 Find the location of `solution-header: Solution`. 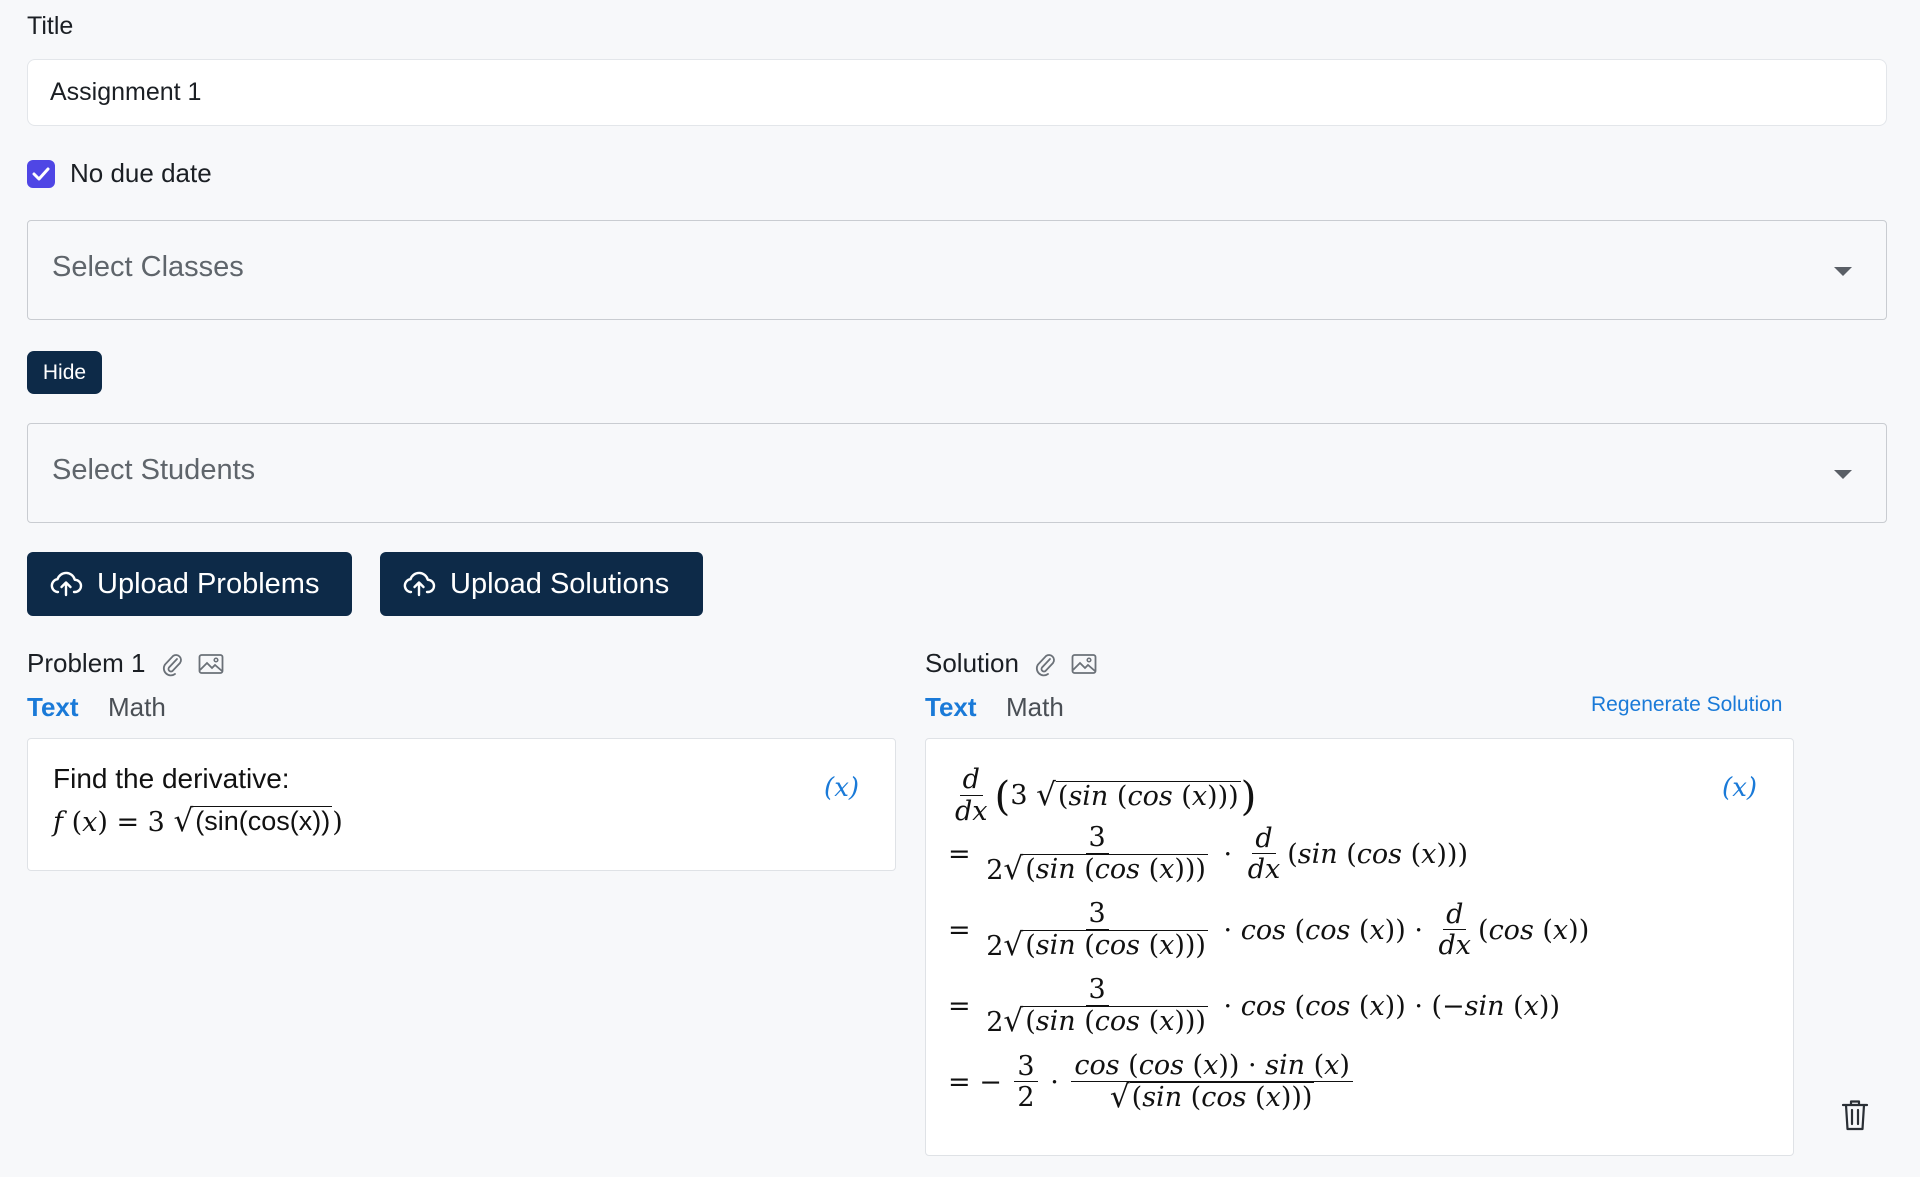

solution-header: Solution is located at coordinates (1011, 663).